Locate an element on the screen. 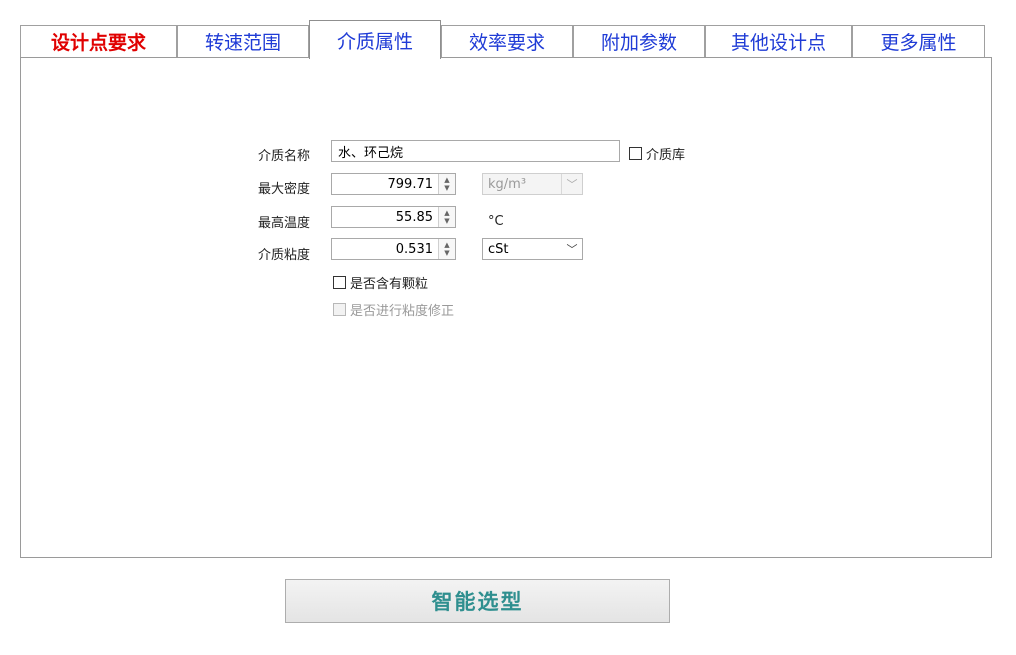 Image resolution: width=1016 pixels, height=655 pixels. viscosity-input: 0.531 ▲ ▼ is located at coordinates (393, 249).